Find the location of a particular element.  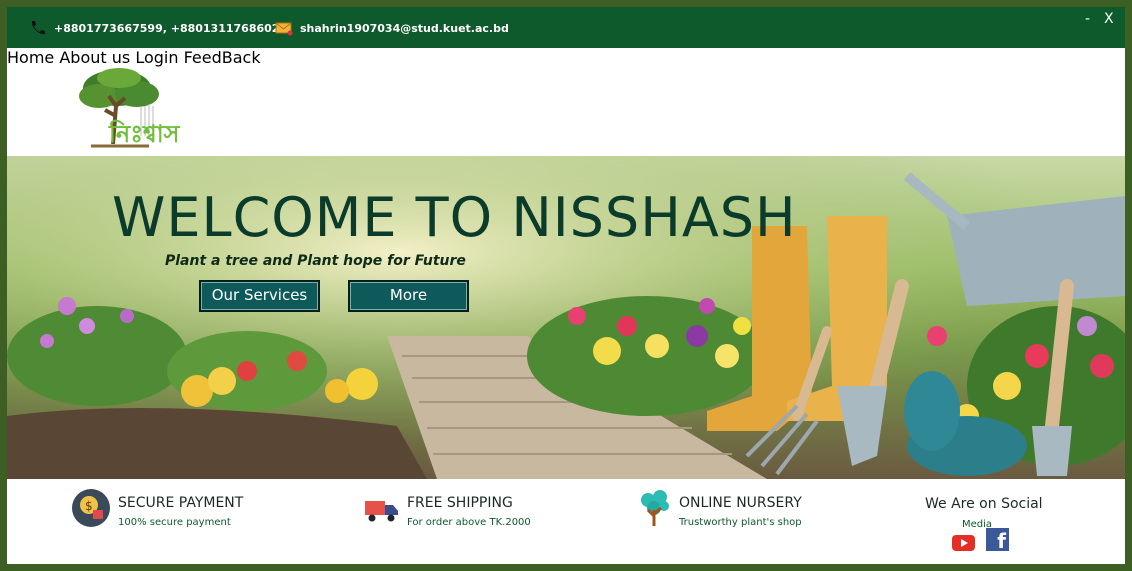

close-button: X is located at coordinates (1109, 19).